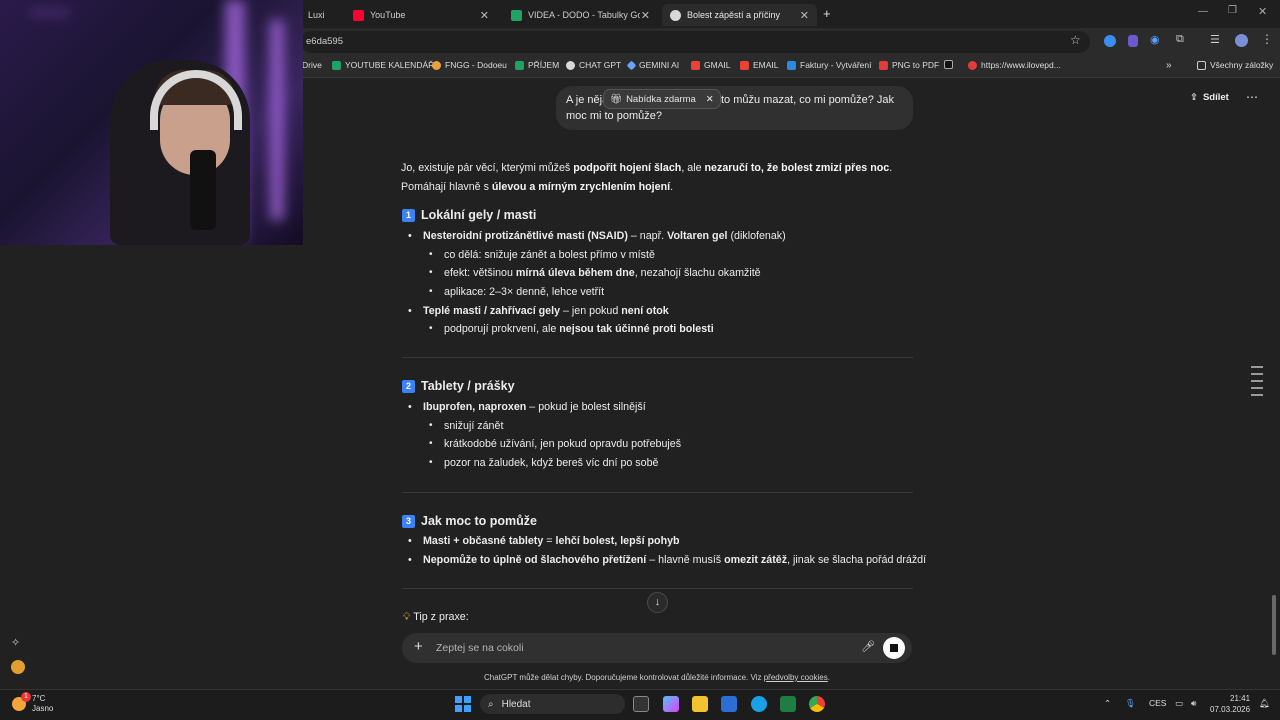 This screenshot has width=1280, height=720. I want to click on puzzle-icon: ⧉, so click(1180, 39).